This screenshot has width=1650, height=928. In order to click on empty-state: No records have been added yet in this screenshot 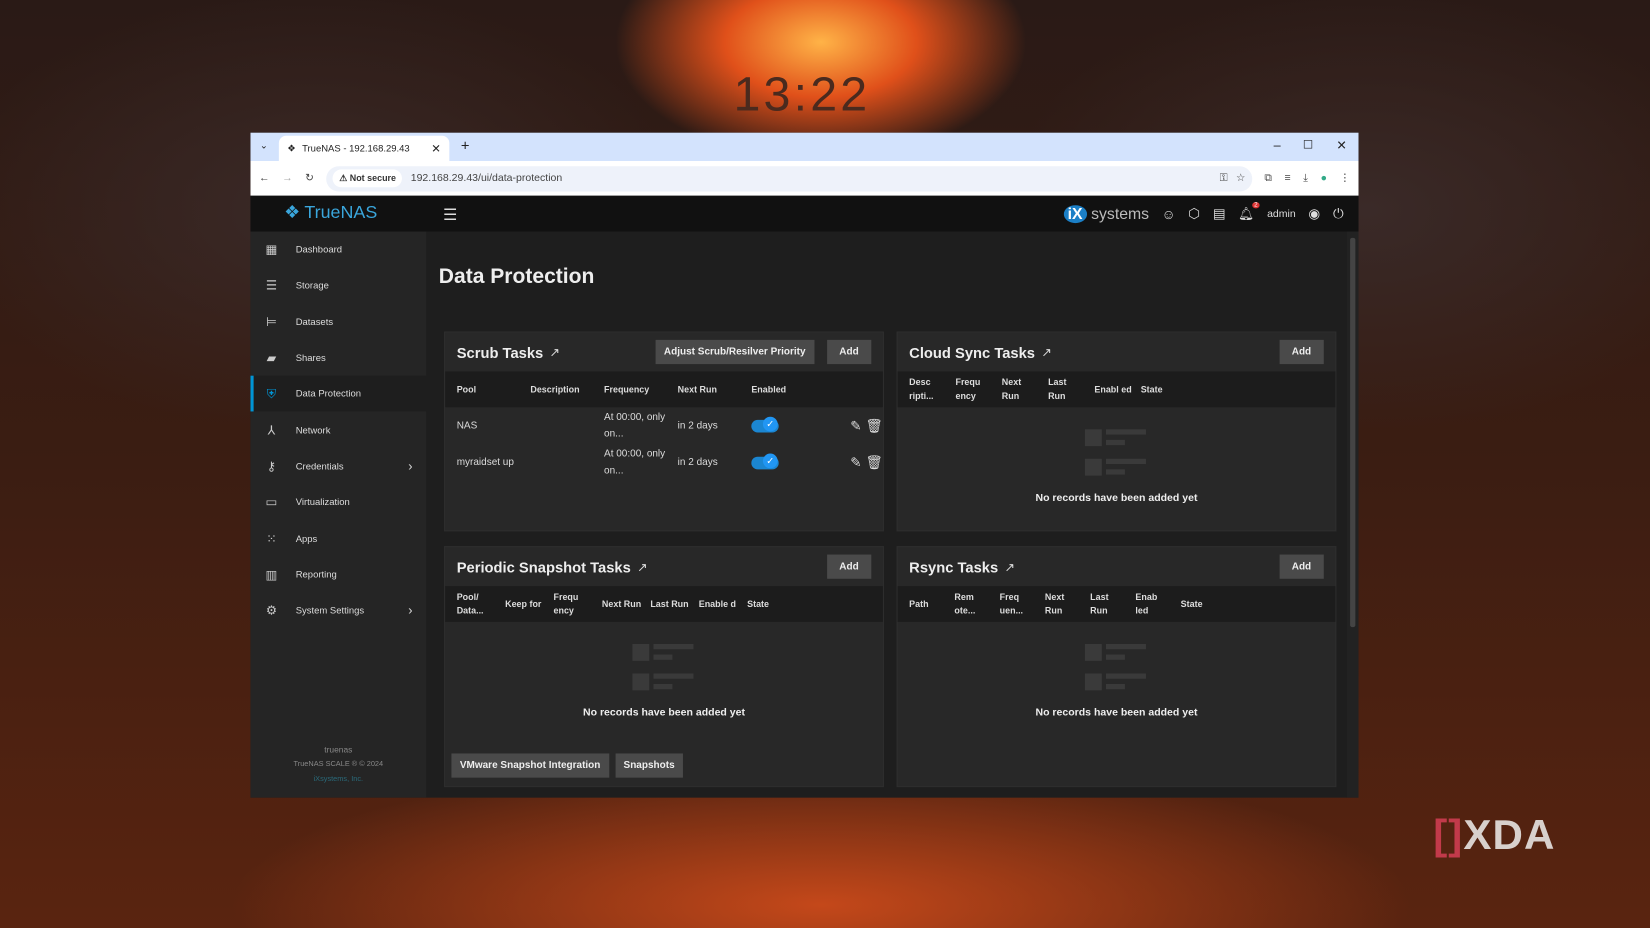, I will do `click(1117, 681)`.